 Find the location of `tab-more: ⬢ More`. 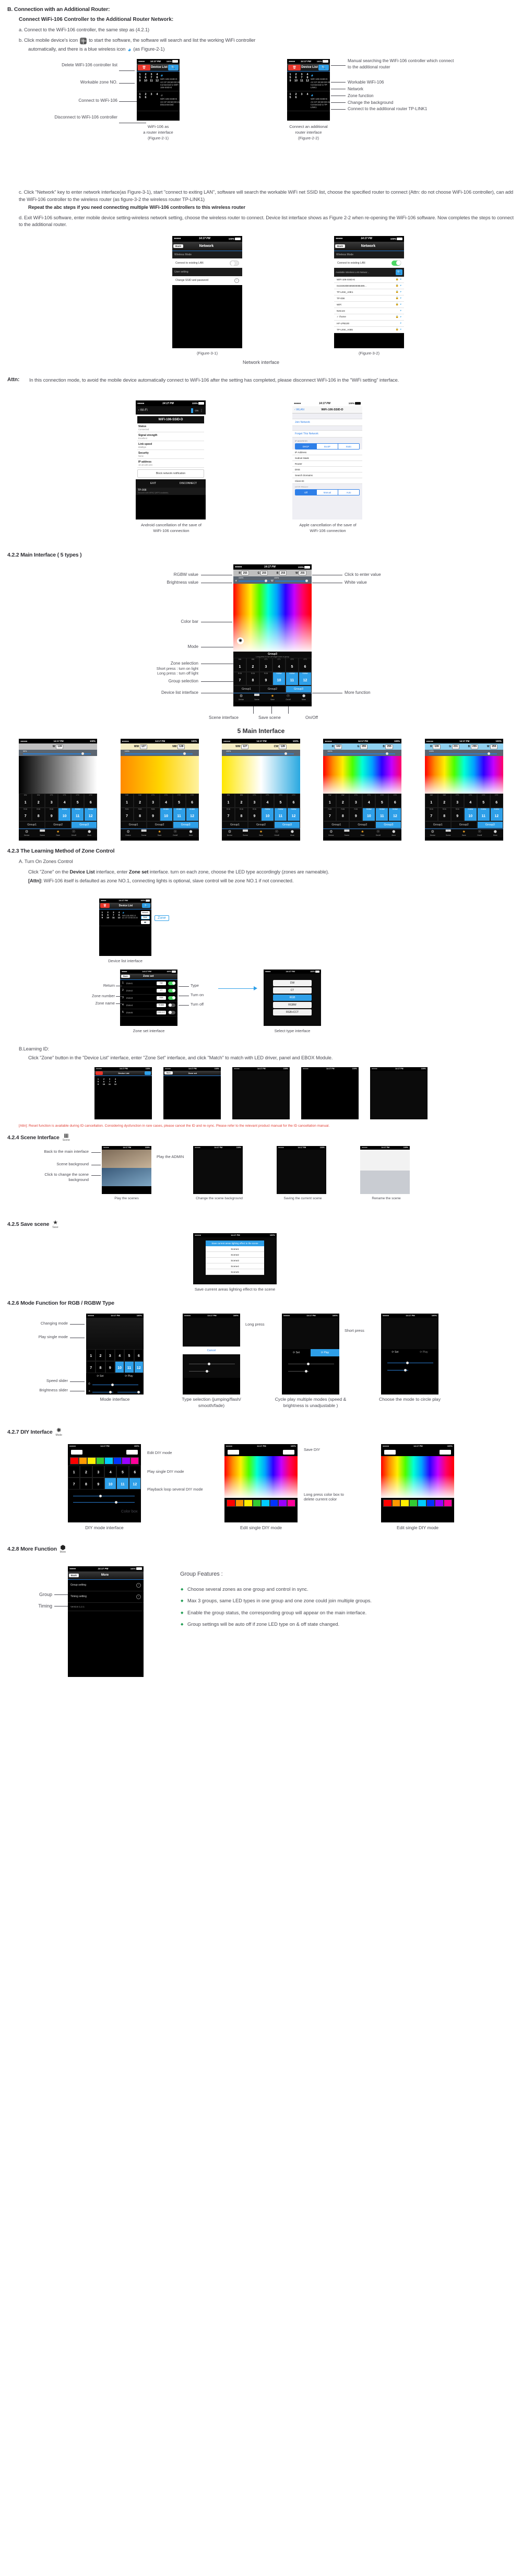

tab-more: ⬢ More is located at coordinates (292, 833).